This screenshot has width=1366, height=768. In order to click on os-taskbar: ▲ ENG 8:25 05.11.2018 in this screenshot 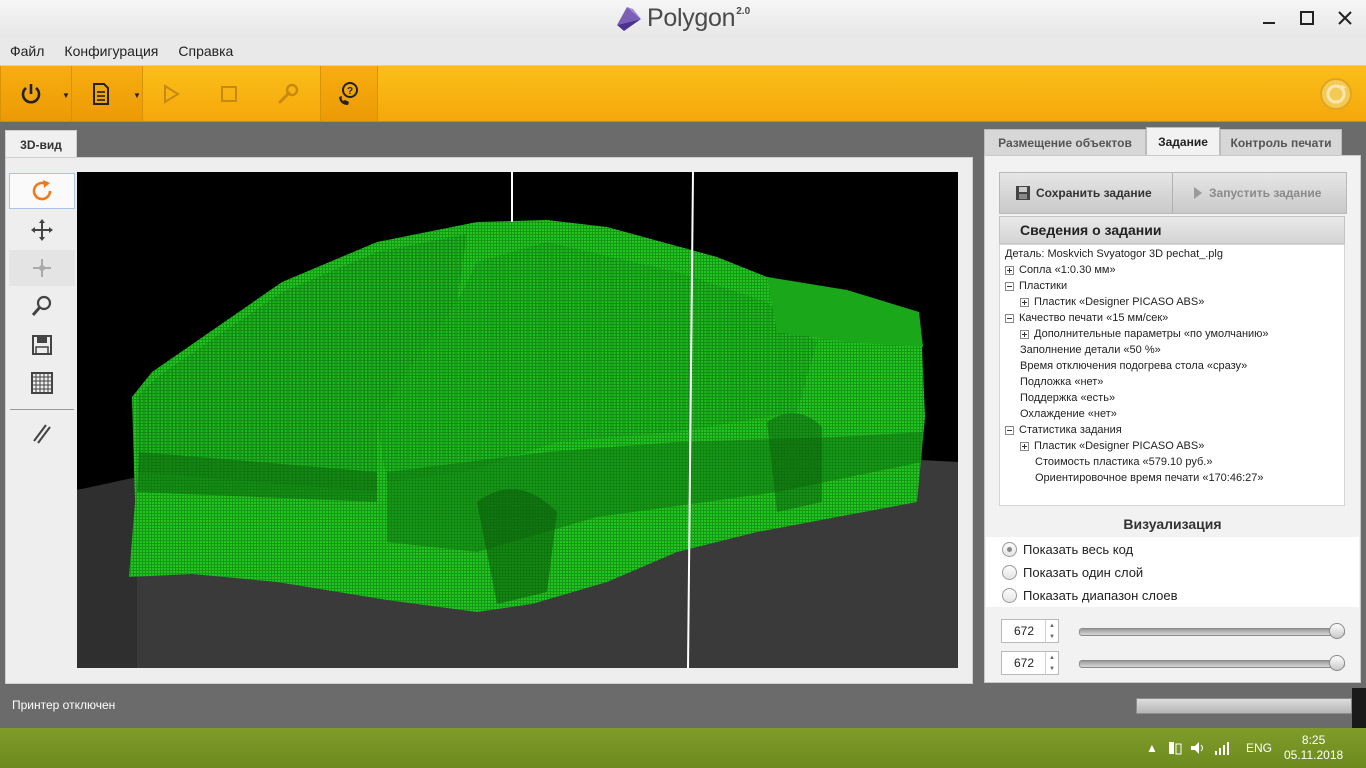, I will do `click(683, 748)`.